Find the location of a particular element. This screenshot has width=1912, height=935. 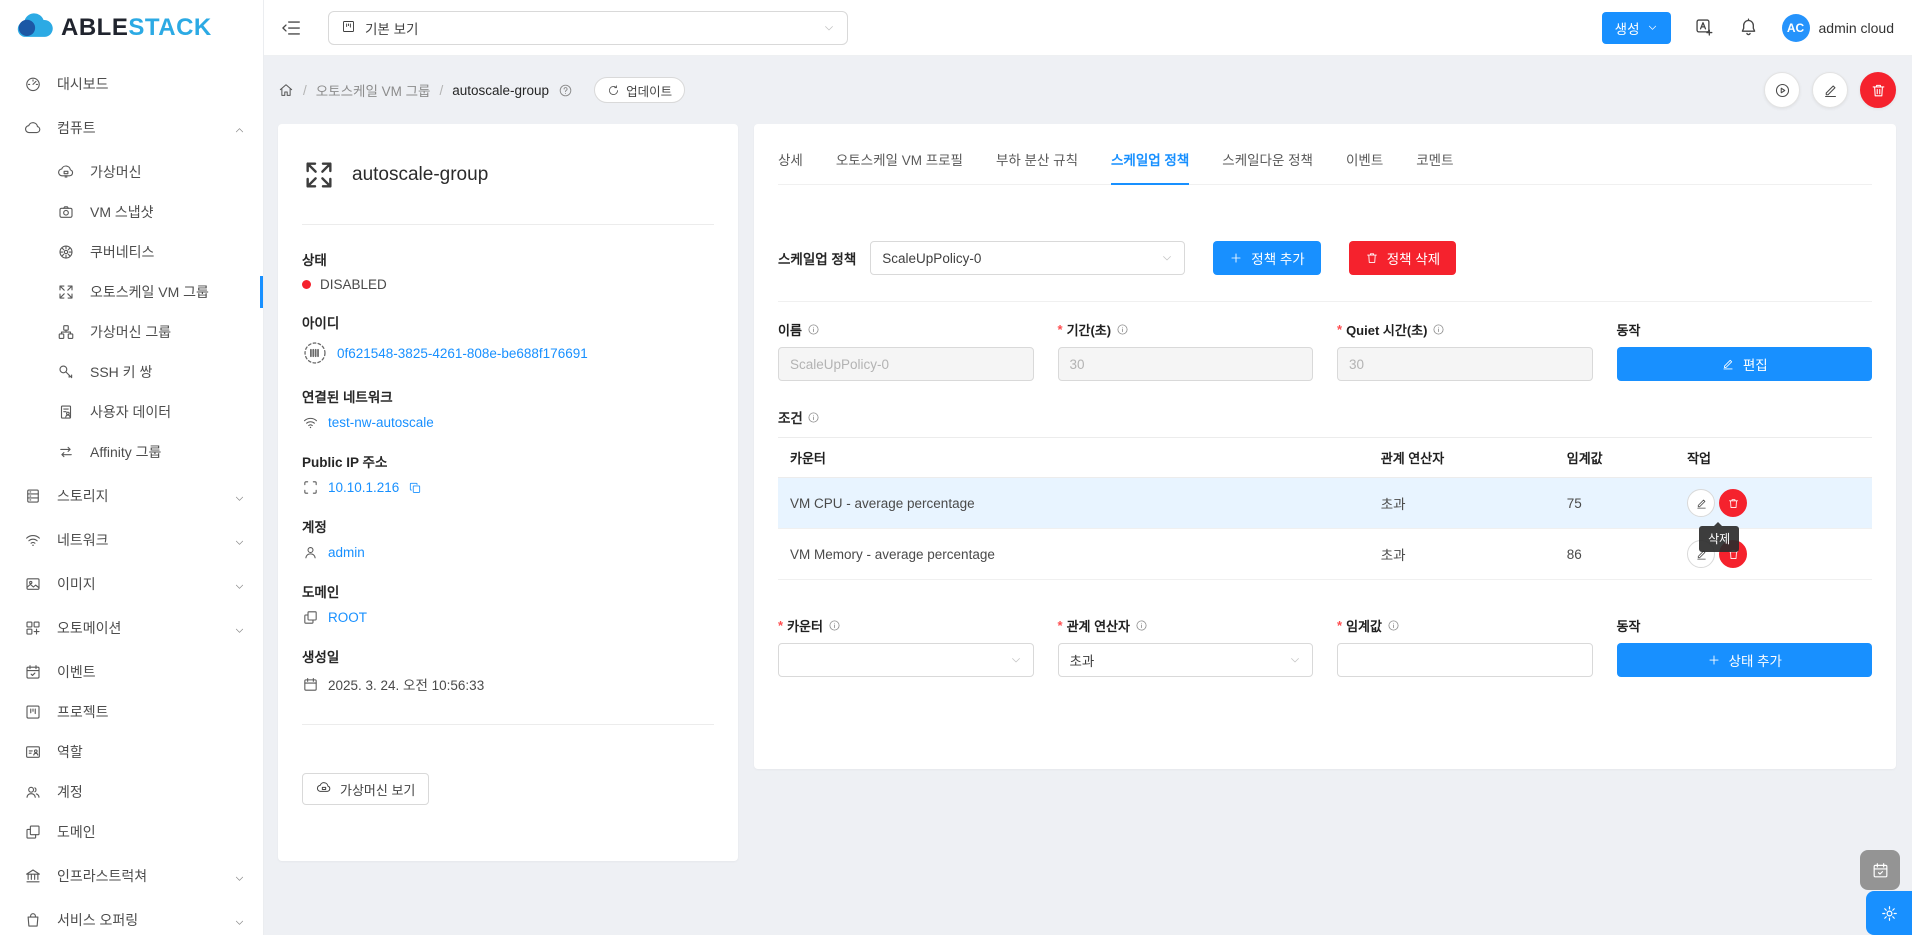

sidebar-item-ssh-key-pairs: SSH 키 쌍 is located at coordinates (131, 372).